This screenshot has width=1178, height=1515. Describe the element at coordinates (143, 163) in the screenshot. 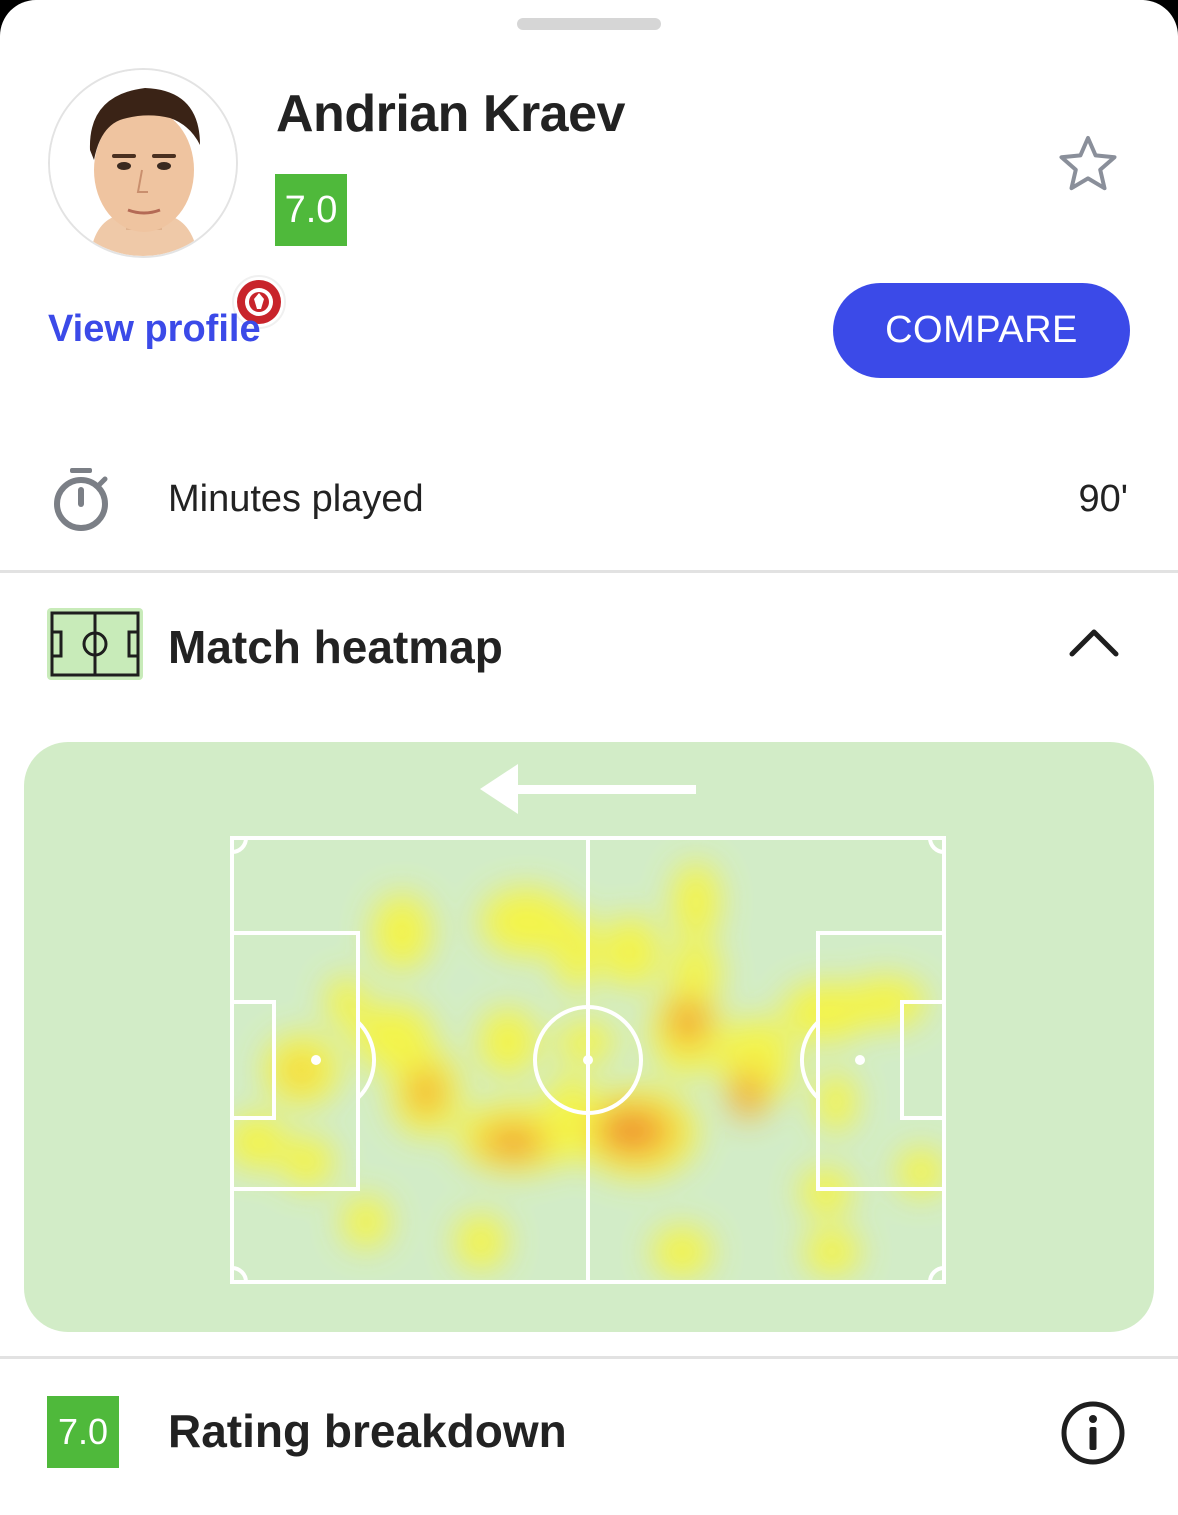

I see `player-photo` at that location.